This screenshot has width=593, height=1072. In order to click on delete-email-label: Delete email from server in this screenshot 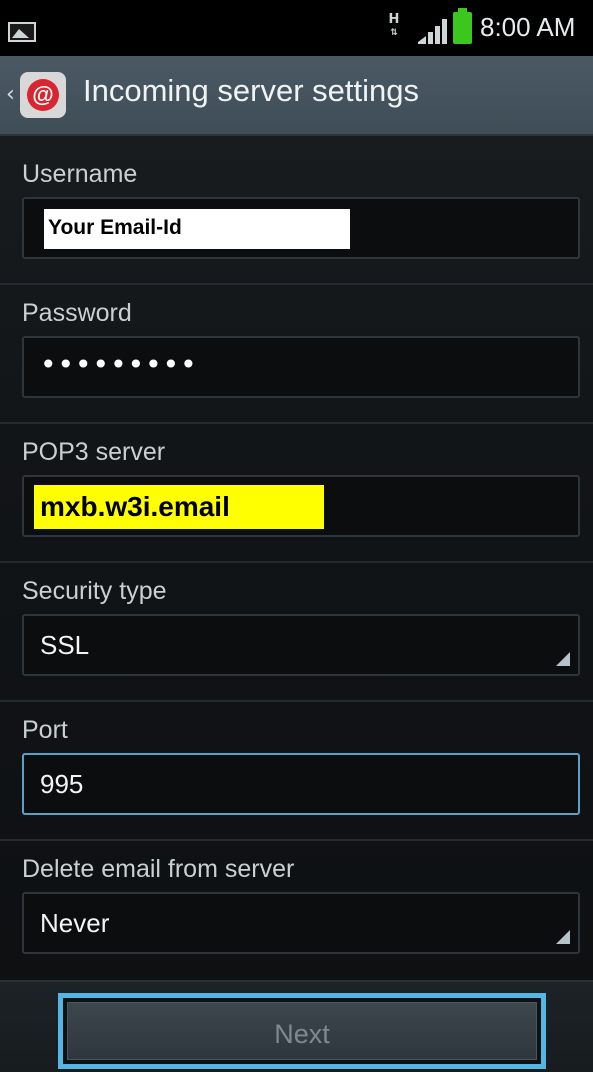, I will do `click(158, 869)`.